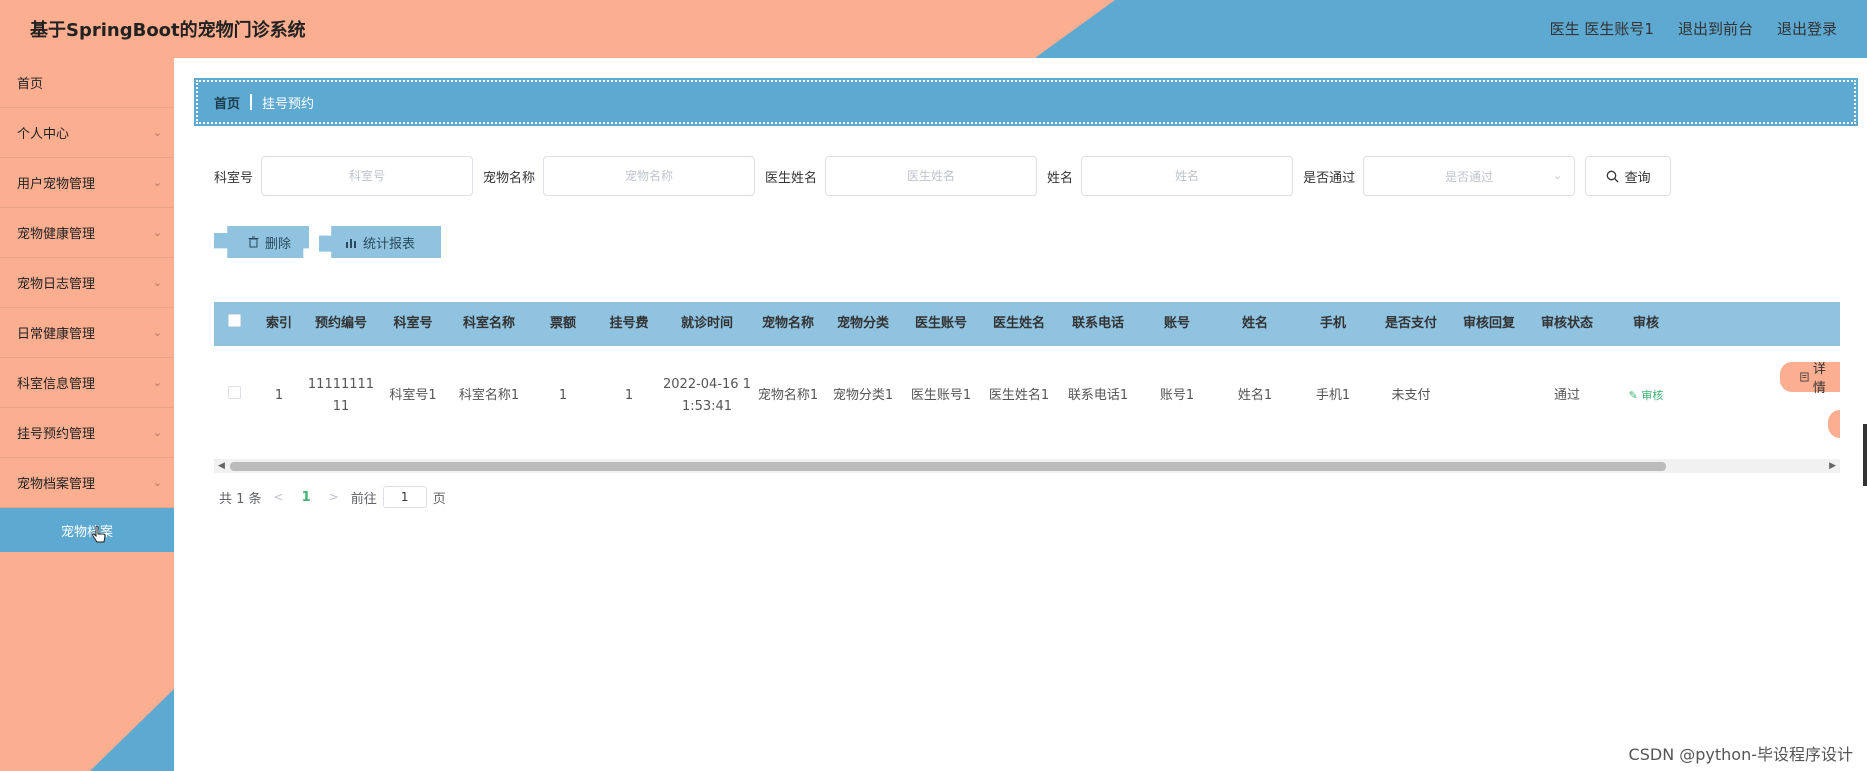 The image size is (1867, 771). What do you see at coordinates (1019, 395) in the screenshot?
I see `table-cell: 医生姓名1` at bounding box center [1019, 395].